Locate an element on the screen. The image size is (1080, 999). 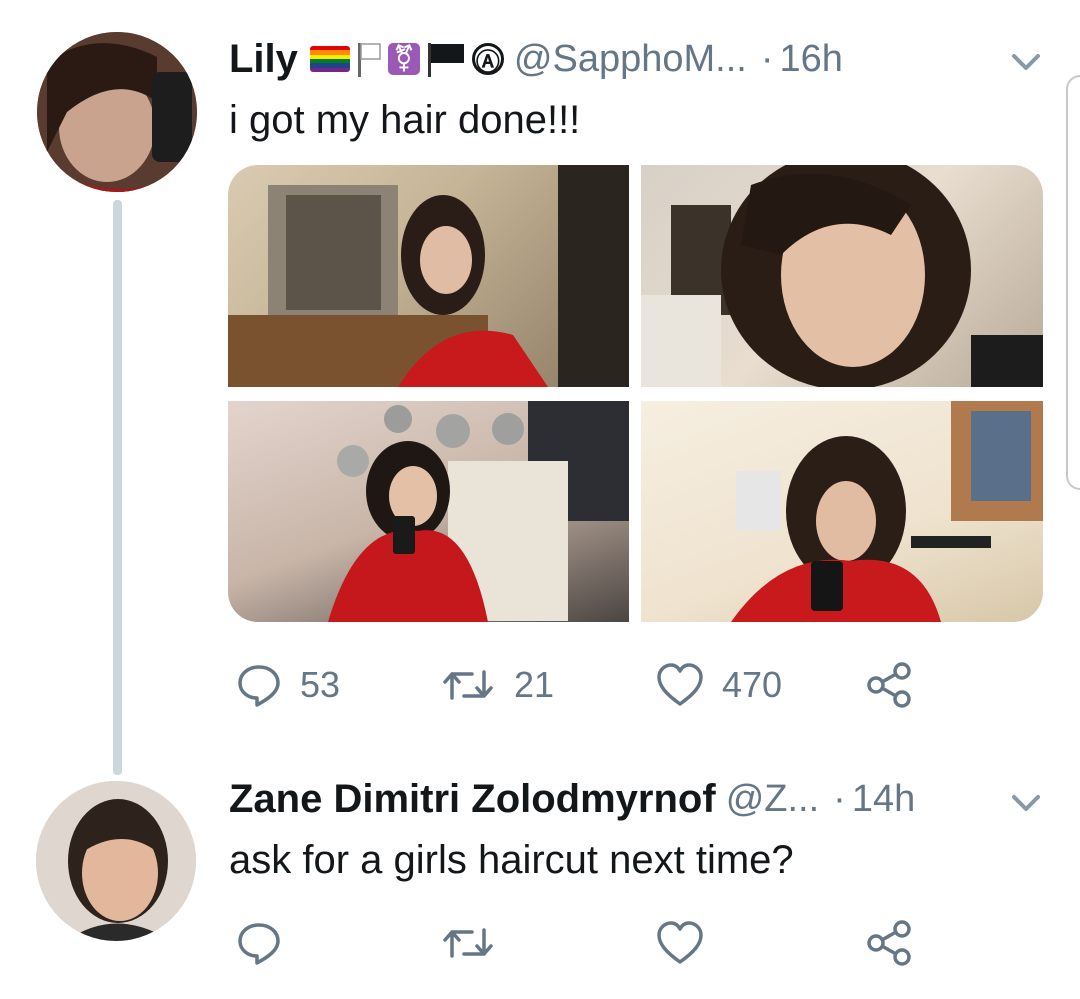
retweet-action is located at coordinates (468, 943).